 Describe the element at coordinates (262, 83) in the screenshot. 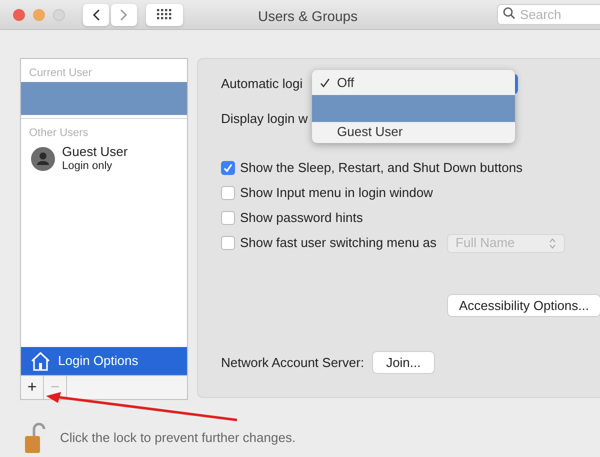

I see `automatic-login-label: Automatic logi` at that location.